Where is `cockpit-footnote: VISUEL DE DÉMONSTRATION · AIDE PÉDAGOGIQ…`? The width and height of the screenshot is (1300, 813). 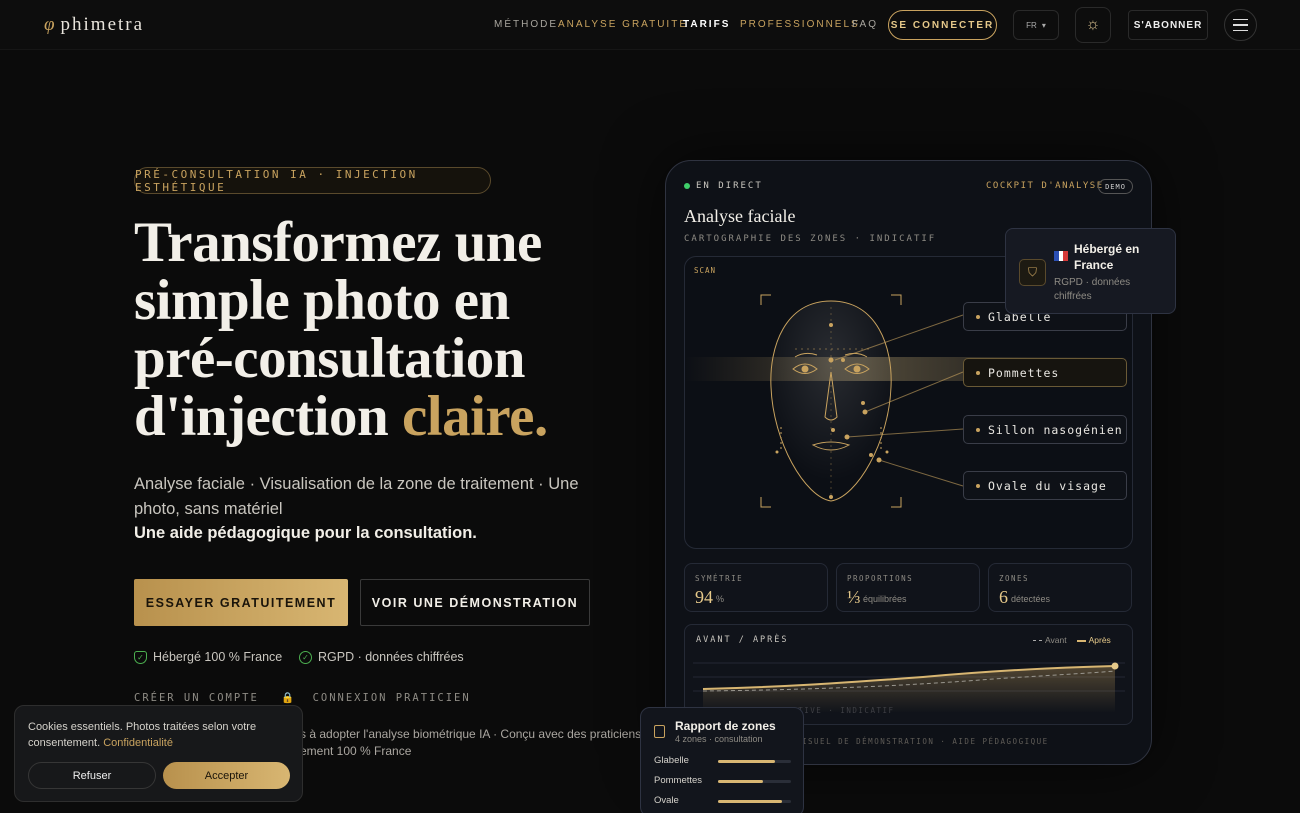
cockpit-footnote: VISUEL DE DÉMONSTRATION · AIDE PÉDAGOGIQ… is located at coordinates (922, 741).